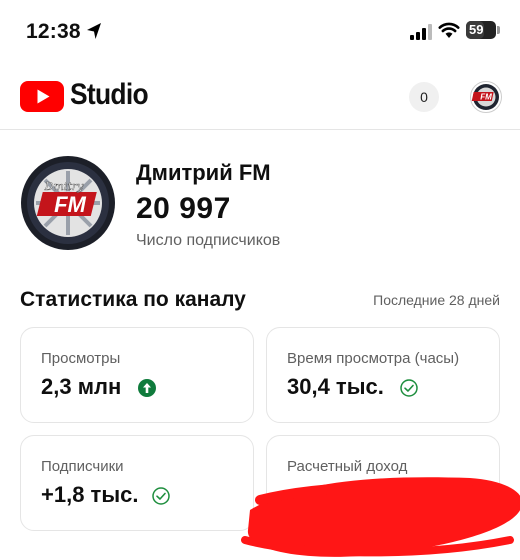 The width and height of the screenshot is (520, 560). I want to click on stat-card-label: Время просмотра (часы), so click(373, 358).